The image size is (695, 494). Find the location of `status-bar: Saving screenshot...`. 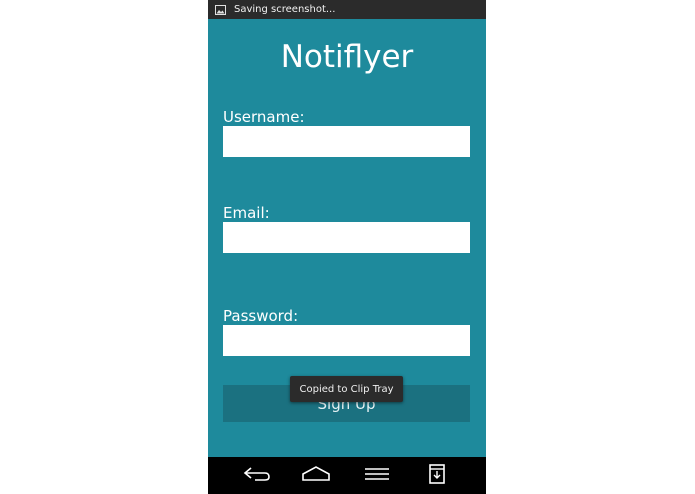

status-bar: Saving screenshot... is located at coordinates (347, 9).